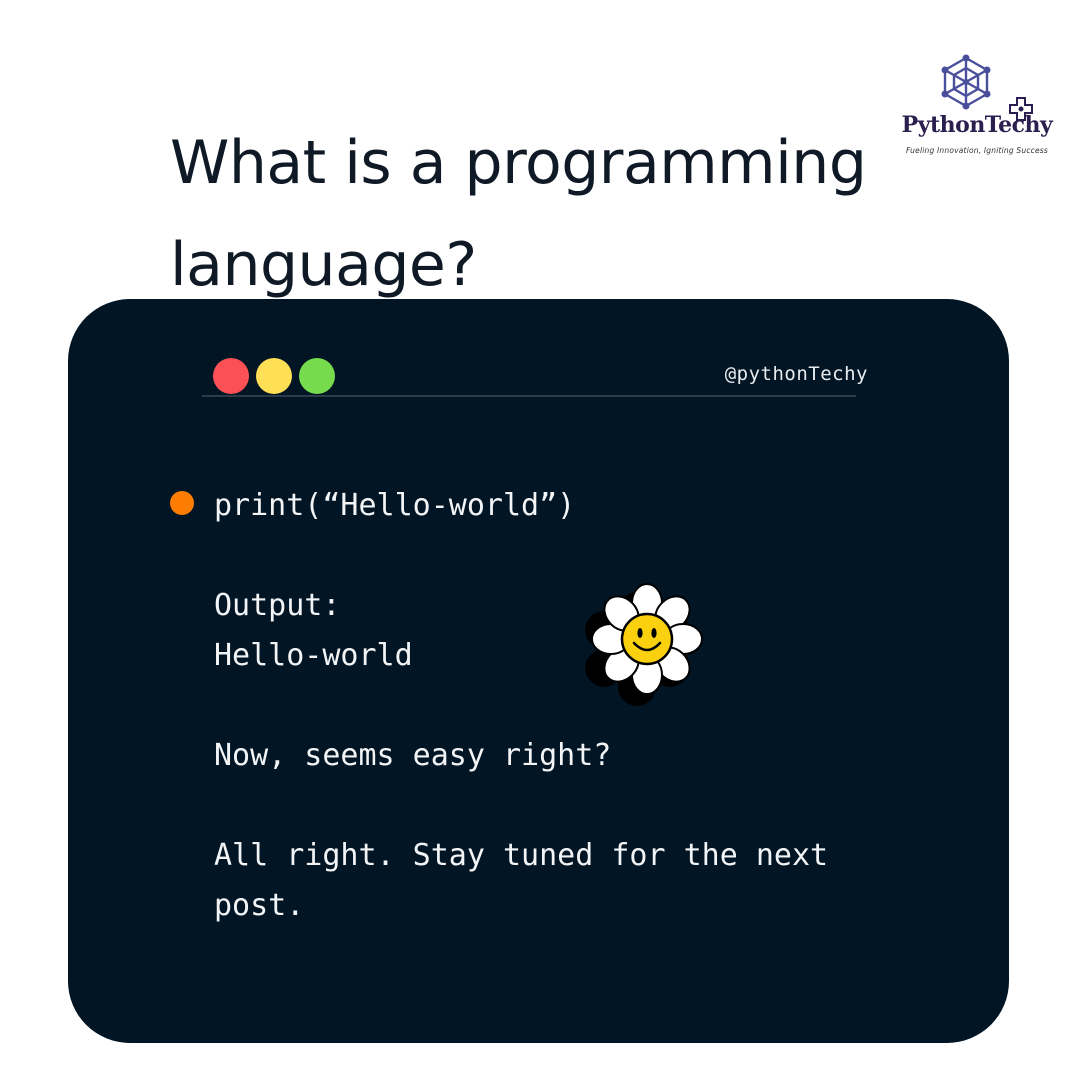  Describe the element at coordinates (313, 655) in the screenshot. I see `output-value: Hello-world` at that location.